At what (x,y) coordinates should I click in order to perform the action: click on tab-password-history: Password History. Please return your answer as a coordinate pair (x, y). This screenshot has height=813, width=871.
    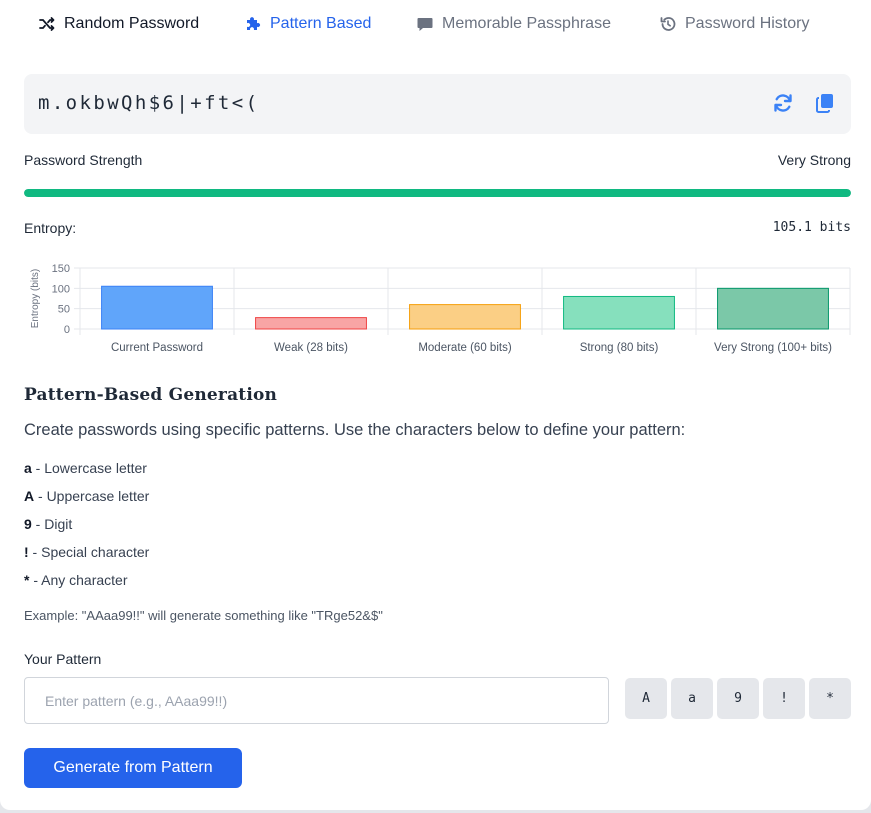
    Looking at the image, I should click on (734, 24).